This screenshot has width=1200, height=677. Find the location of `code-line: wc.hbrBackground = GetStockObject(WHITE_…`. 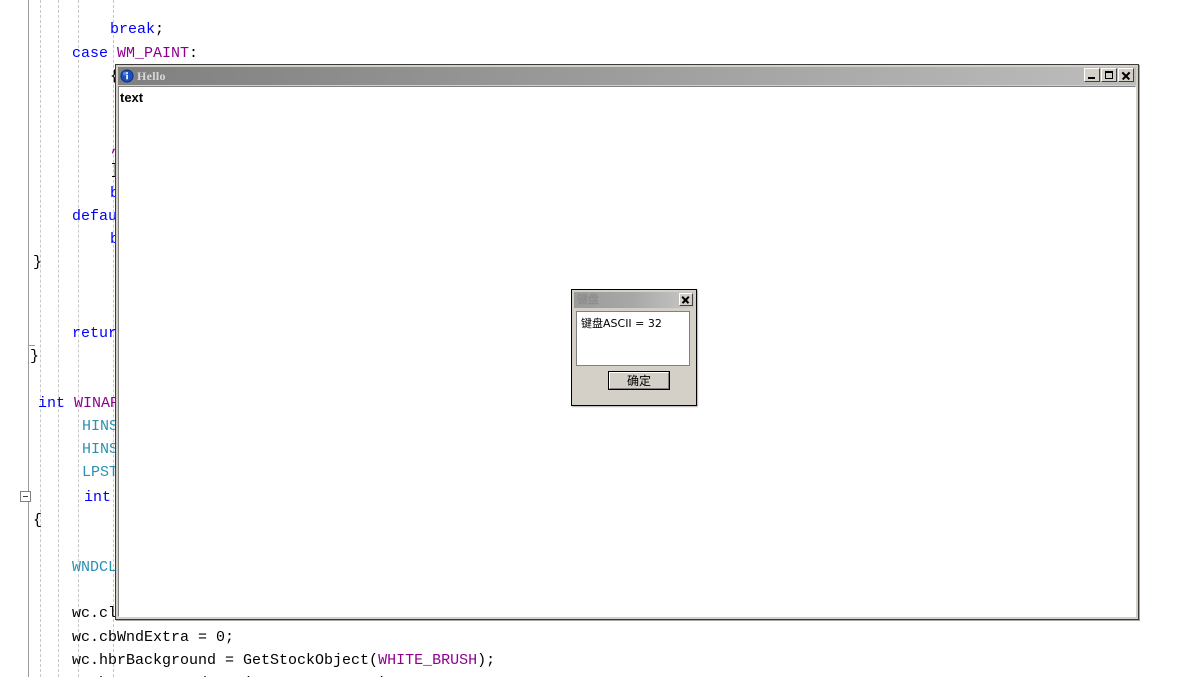

code-line: wc.hbrBackground = GetStockObject(WHITE_… is located at coordinates (284, 660).